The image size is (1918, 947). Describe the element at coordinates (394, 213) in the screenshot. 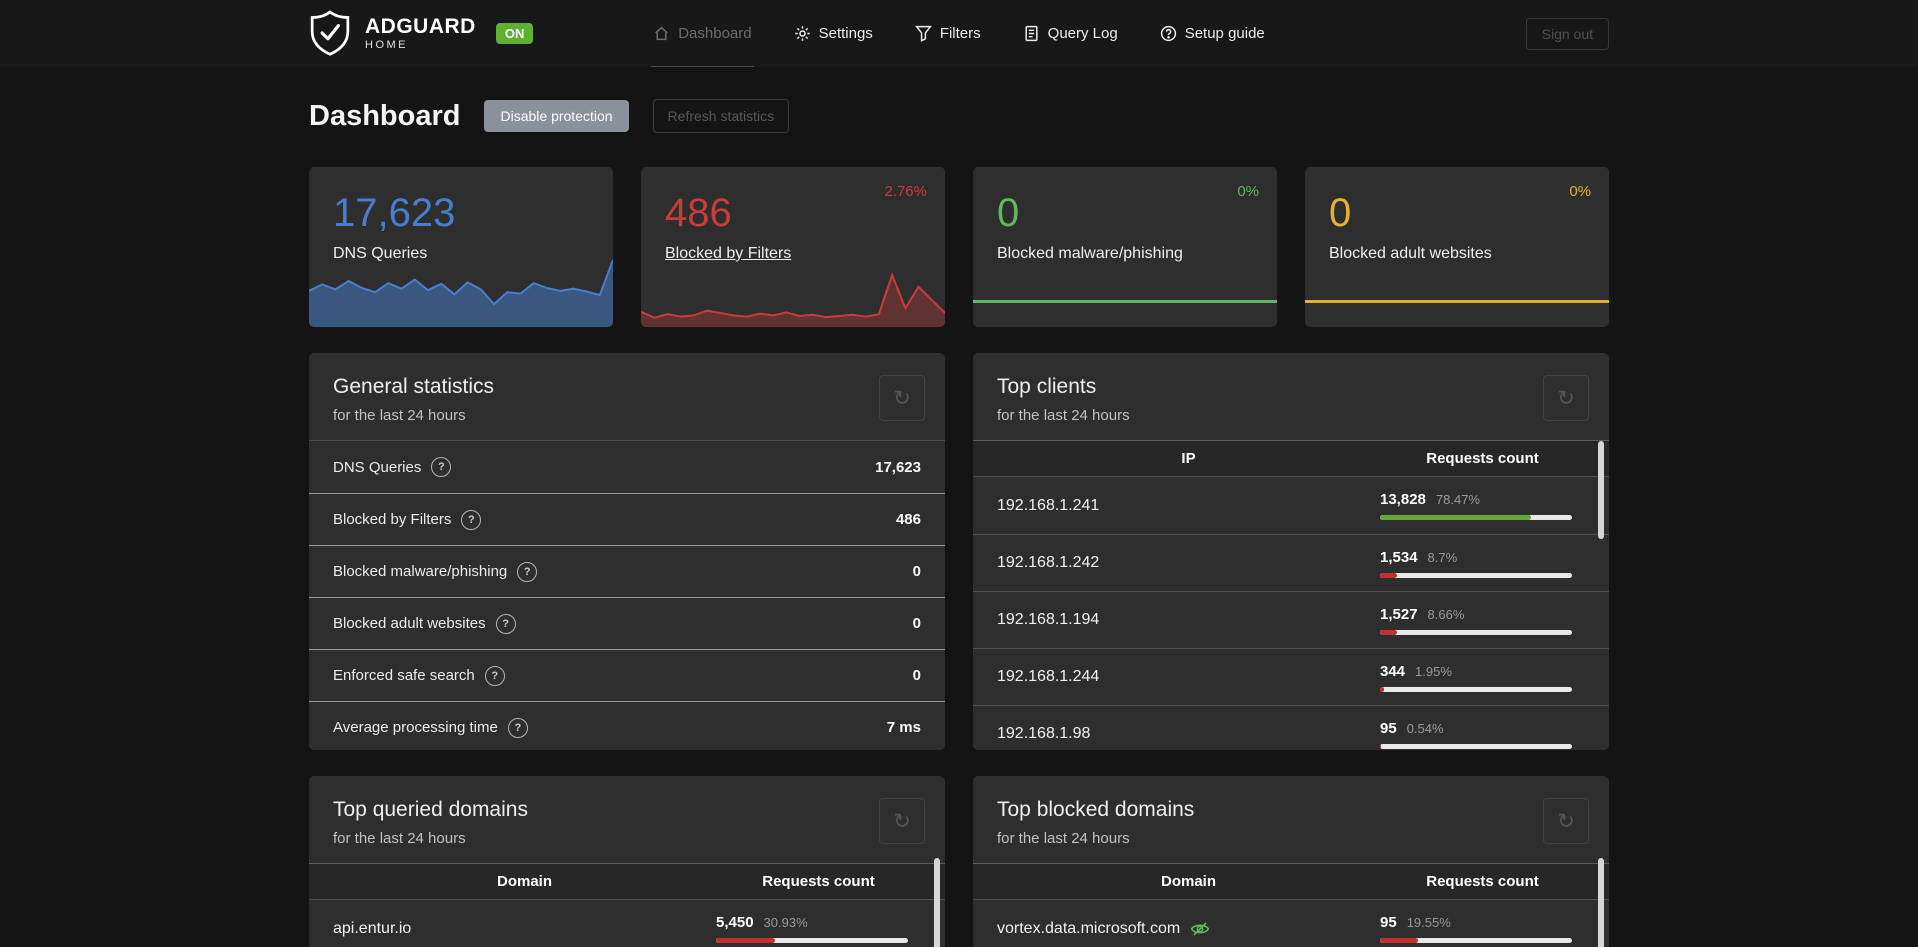

I see `stat-card-value: 17,623` at that location.